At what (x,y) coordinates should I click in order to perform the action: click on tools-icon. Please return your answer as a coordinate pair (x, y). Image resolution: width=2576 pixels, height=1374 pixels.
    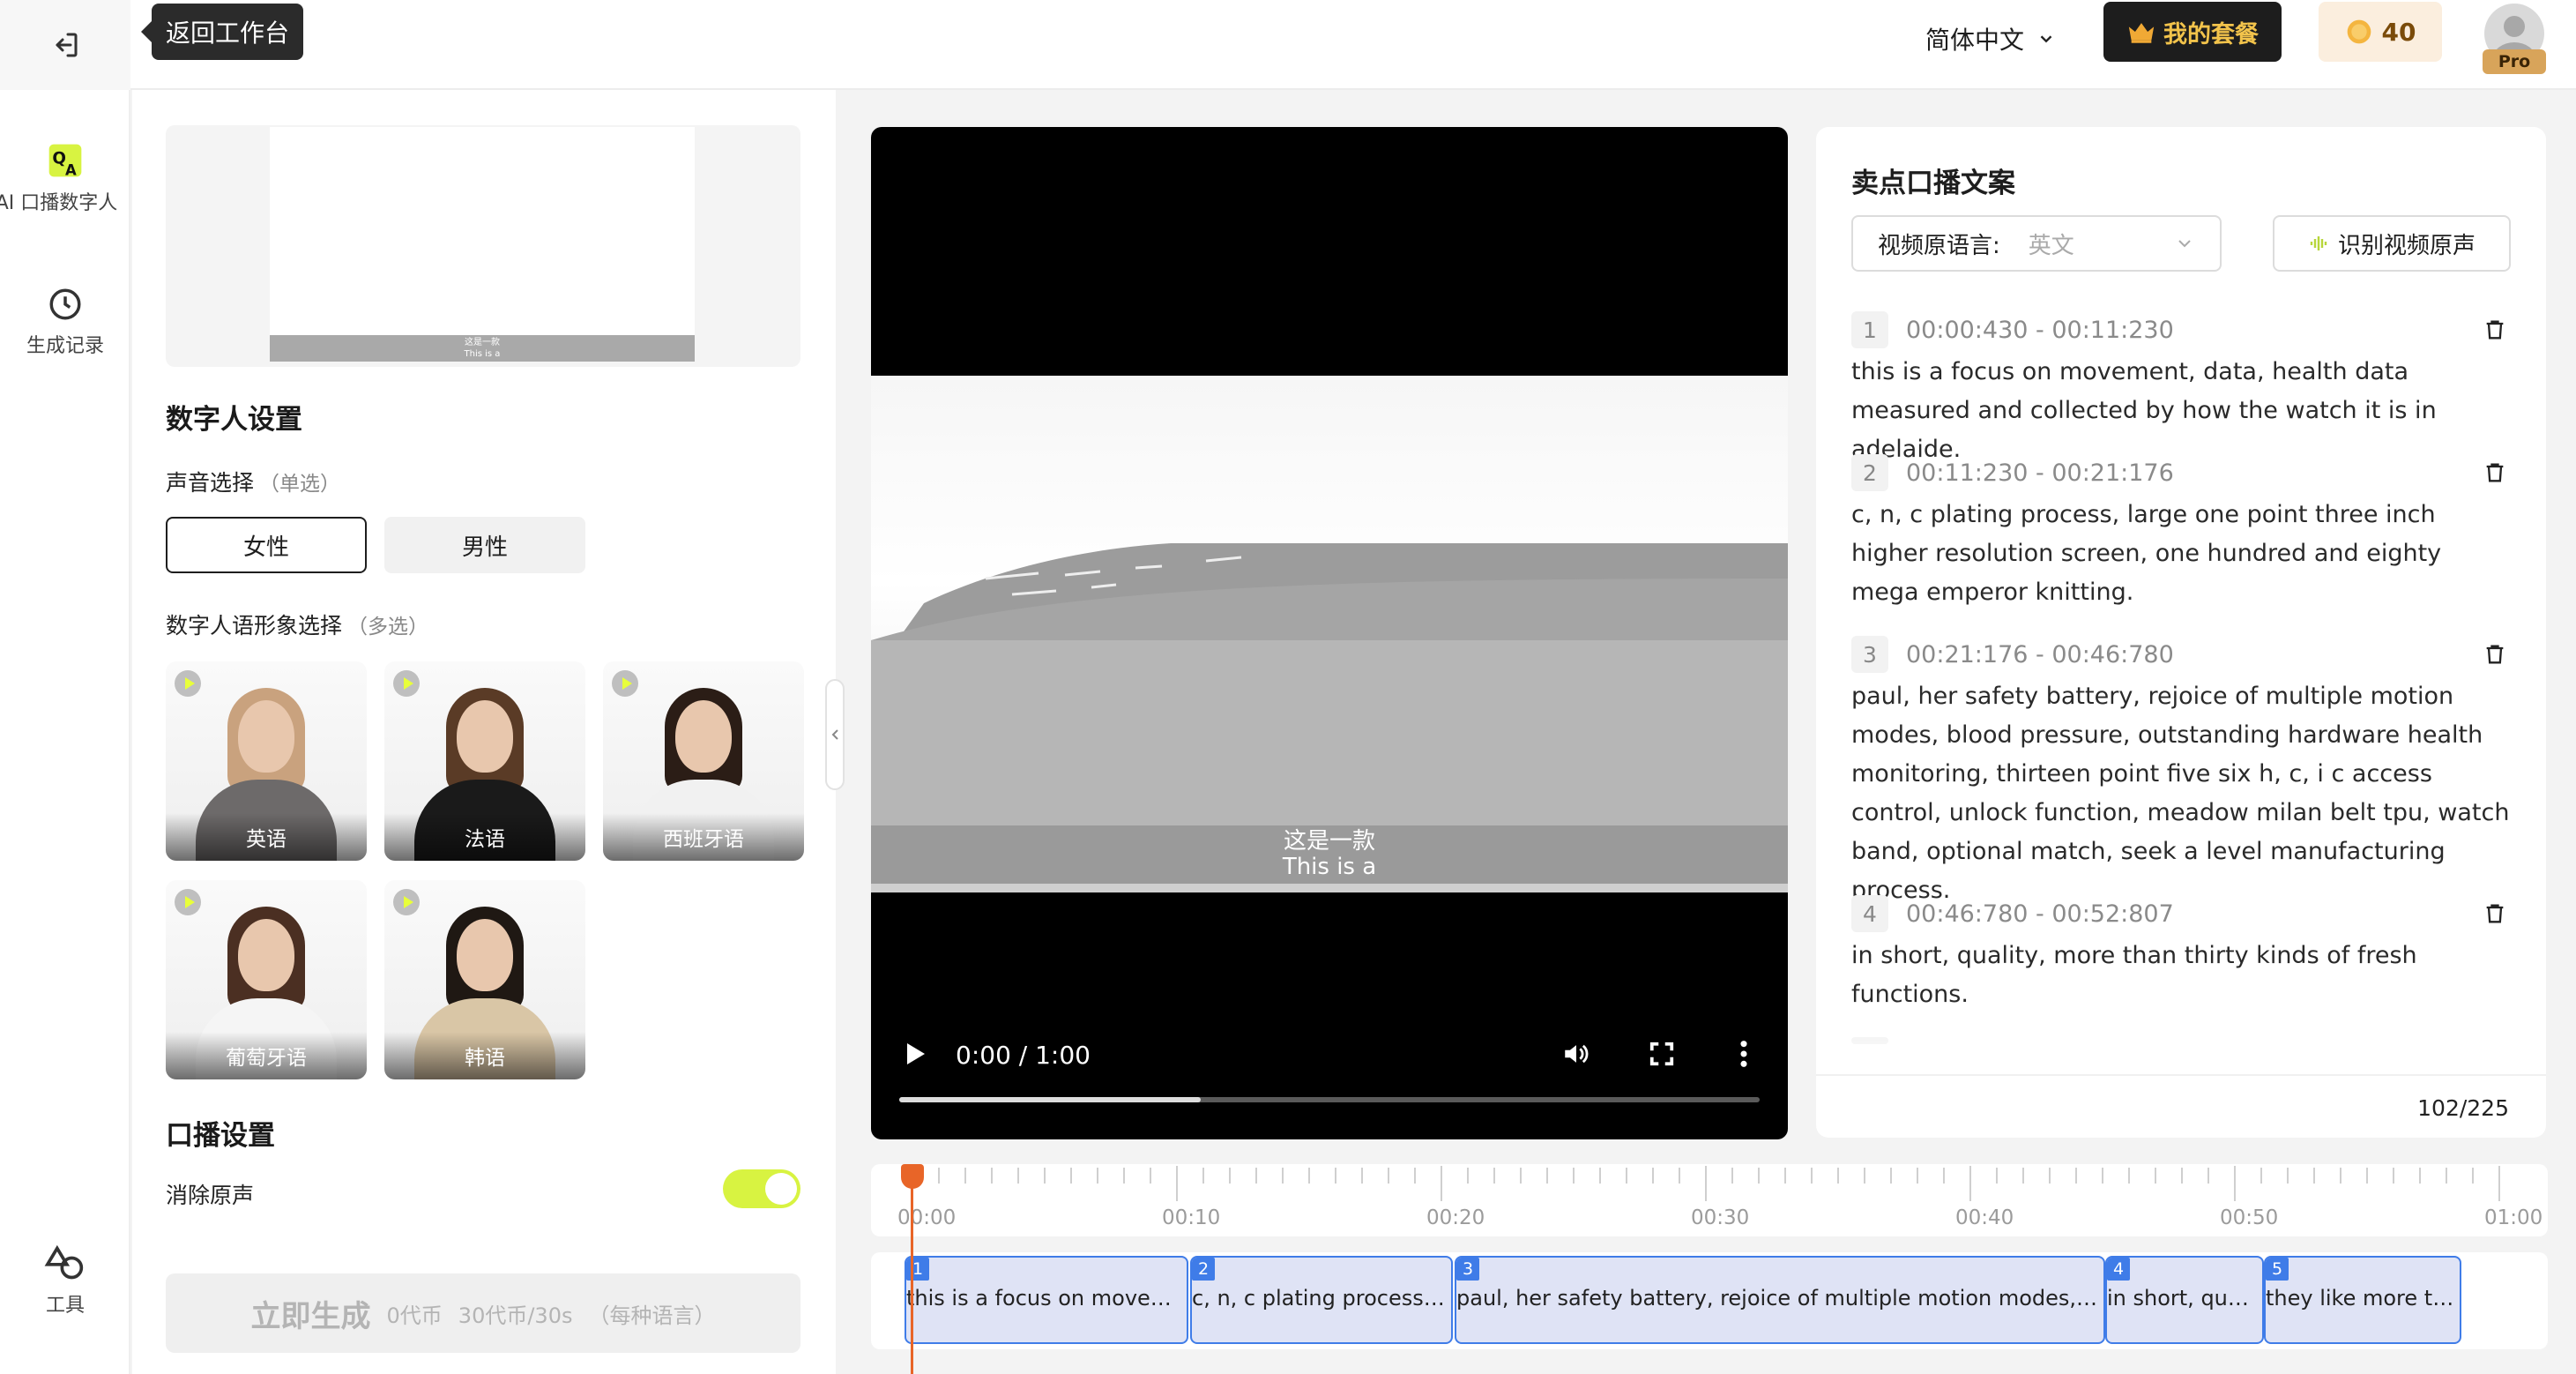
    Looking at the image, I should click on (64, 1262).